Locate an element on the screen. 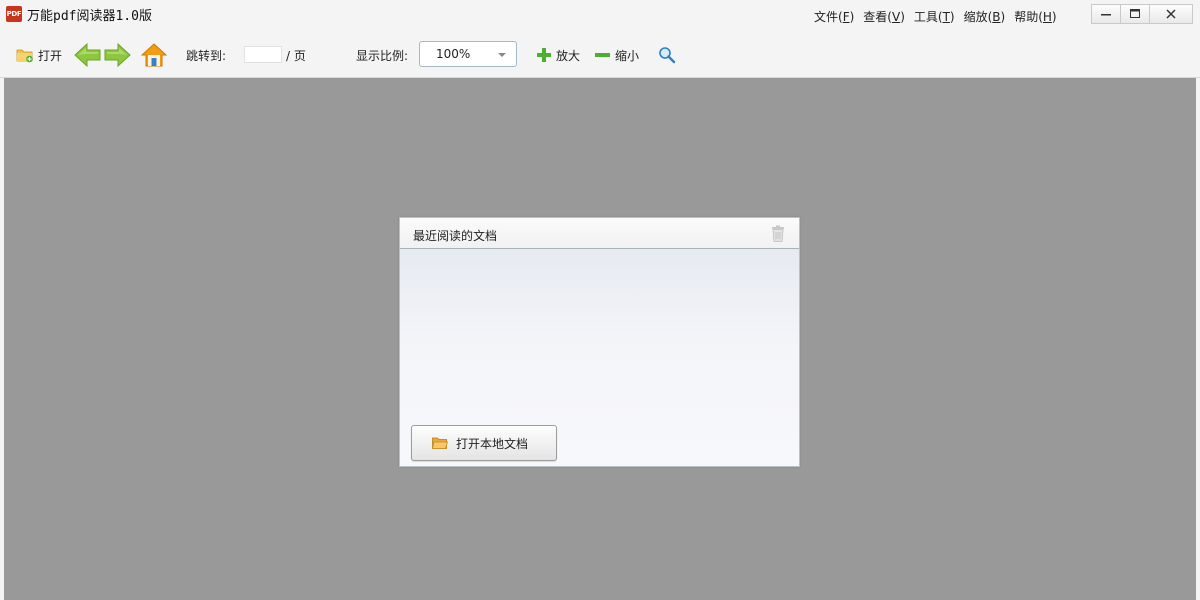 This screenshot has width=1200, height=600. maximize-button is located at coordinates (1135, 14).